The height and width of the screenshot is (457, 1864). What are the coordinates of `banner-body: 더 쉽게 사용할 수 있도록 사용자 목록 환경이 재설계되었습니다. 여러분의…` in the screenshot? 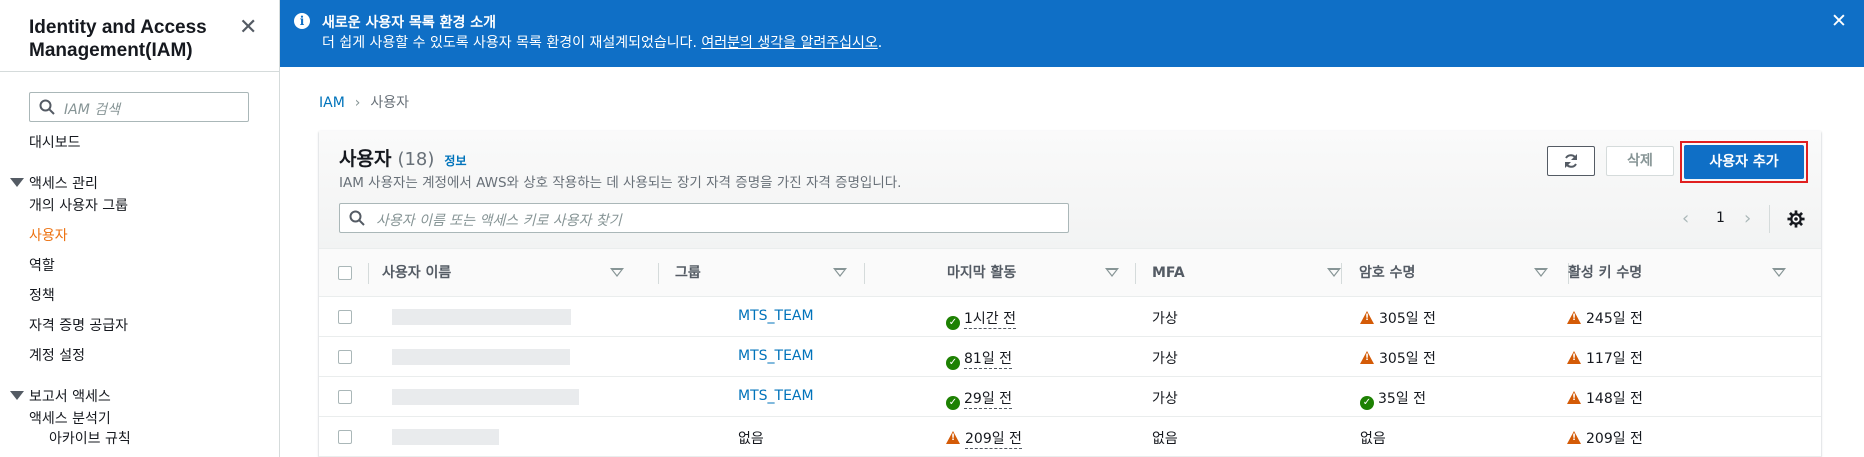 It's located at (602, 42).